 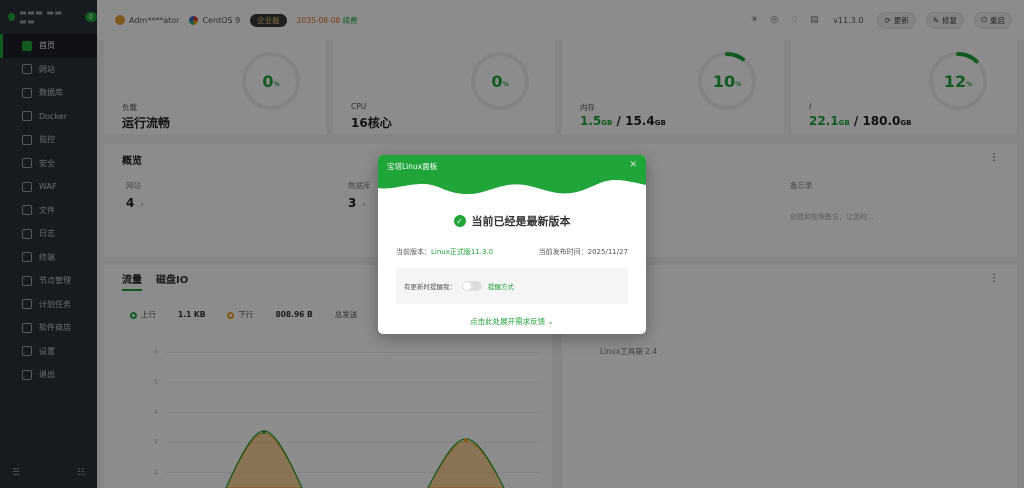 What do you see at coordinates (412, 166) in the screenshot?
I see `dialog-title: 宝塔Linux面板` at bounding box center [412, 166].